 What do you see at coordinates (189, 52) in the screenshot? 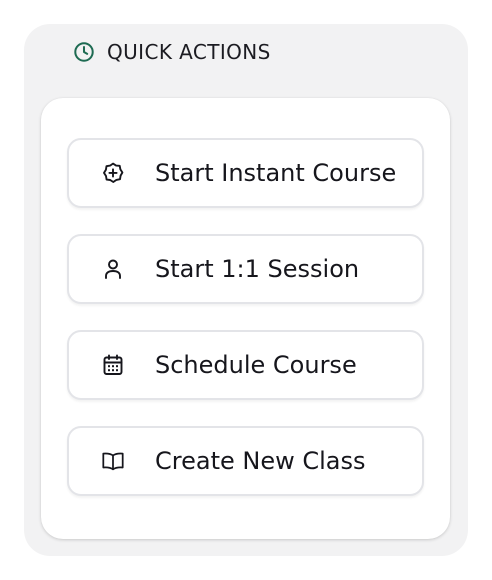
I see `panel-title: QUICK ACTIONS` at bounding box center [189, 52].